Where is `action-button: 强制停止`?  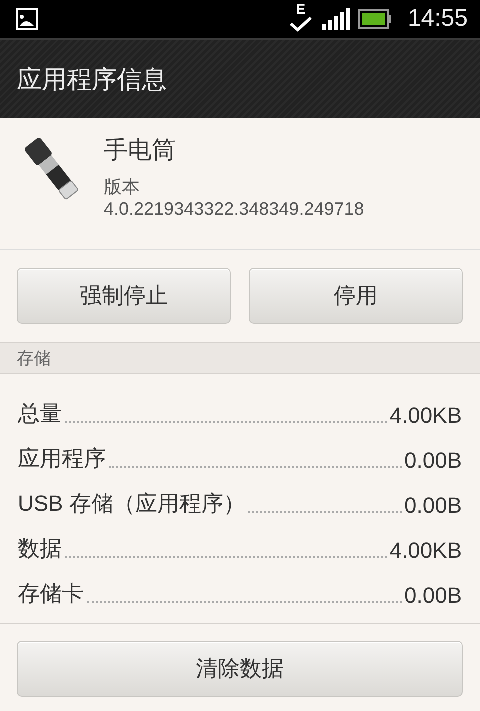
action-button: 强制停止 is located at coordinates (124, 296).